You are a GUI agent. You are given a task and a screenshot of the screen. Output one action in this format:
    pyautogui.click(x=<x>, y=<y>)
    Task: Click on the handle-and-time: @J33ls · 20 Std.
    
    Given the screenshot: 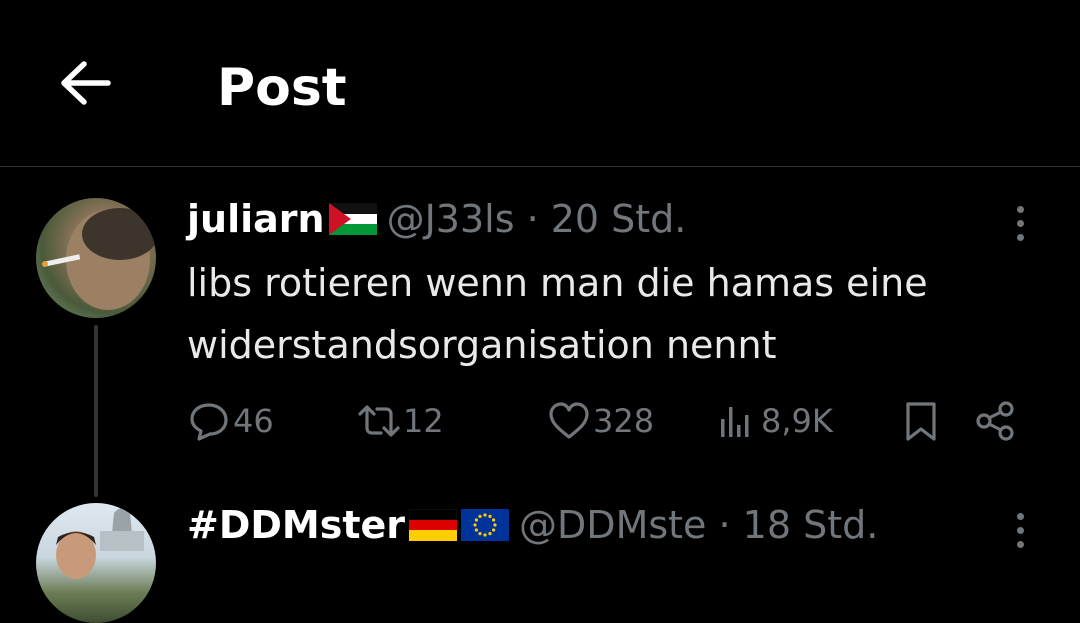 What is the action you would take?
    pyautogui.click(x=537, y=219)
    